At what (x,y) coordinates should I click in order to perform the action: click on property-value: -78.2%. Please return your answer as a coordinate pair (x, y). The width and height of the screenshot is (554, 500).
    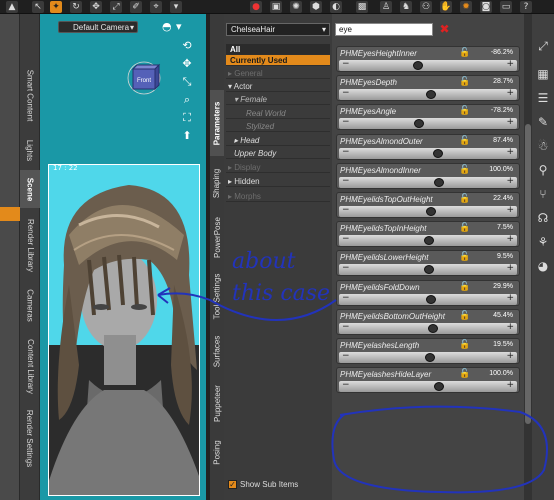
    Looking at the image, I should click on (502, 110).